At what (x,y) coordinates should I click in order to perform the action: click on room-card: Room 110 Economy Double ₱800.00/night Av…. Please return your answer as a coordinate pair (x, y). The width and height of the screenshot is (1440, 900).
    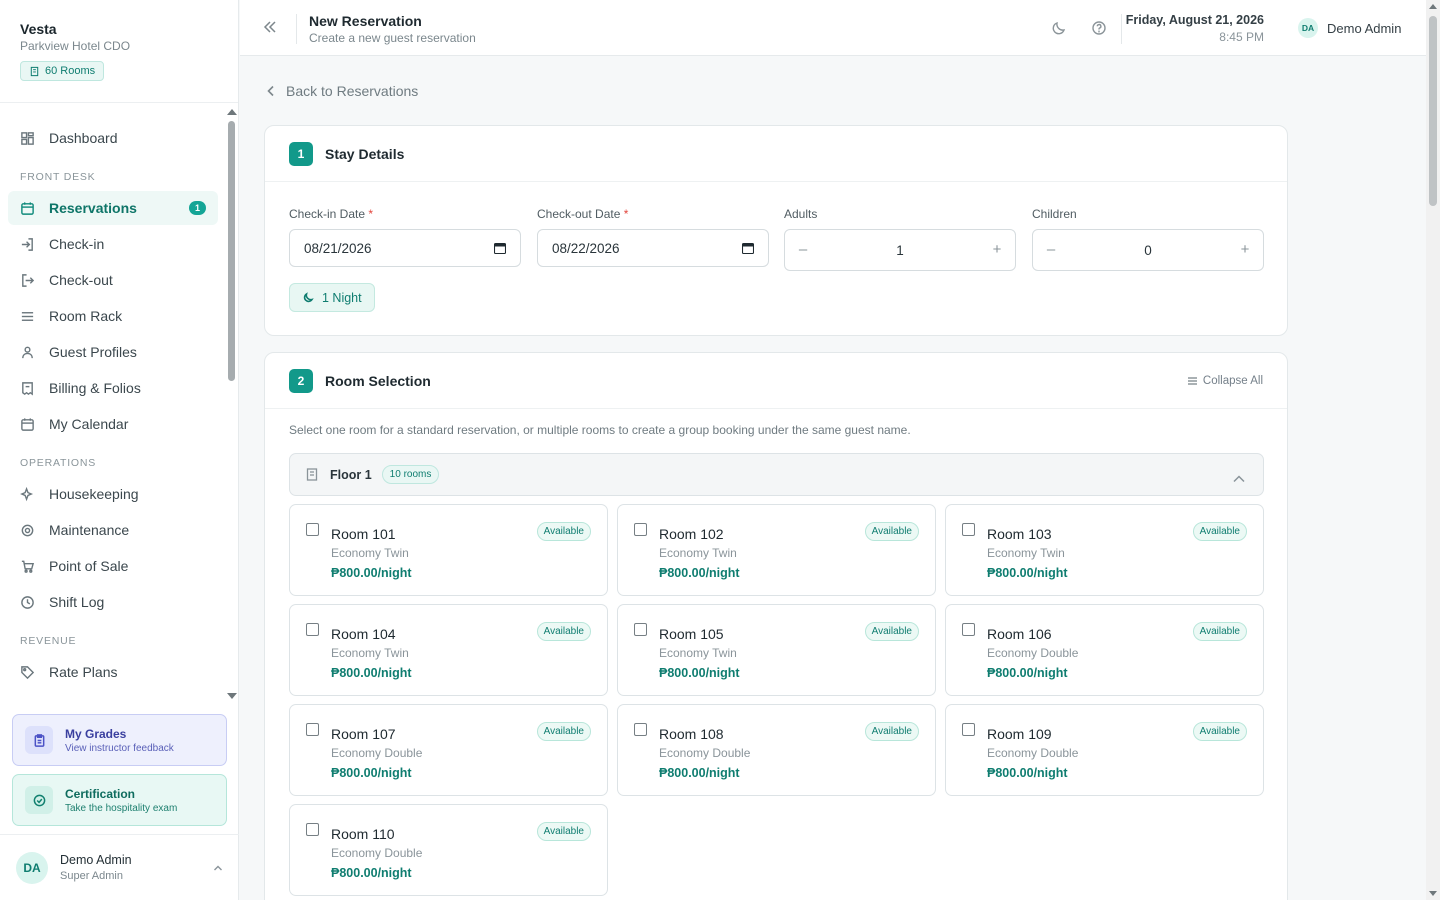
    Looking at the image, I should click on (448, 850).